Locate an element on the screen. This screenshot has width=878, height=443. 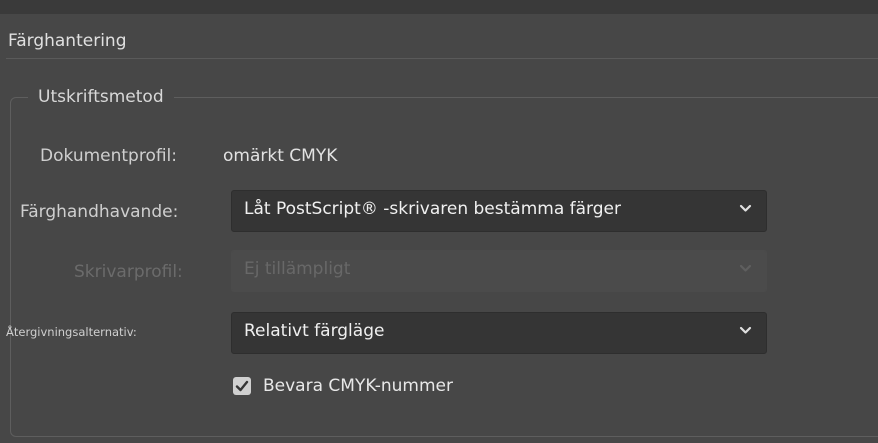
printer-profile-dropdown: Ej tillämpligt is located at coordinates (499, 271).